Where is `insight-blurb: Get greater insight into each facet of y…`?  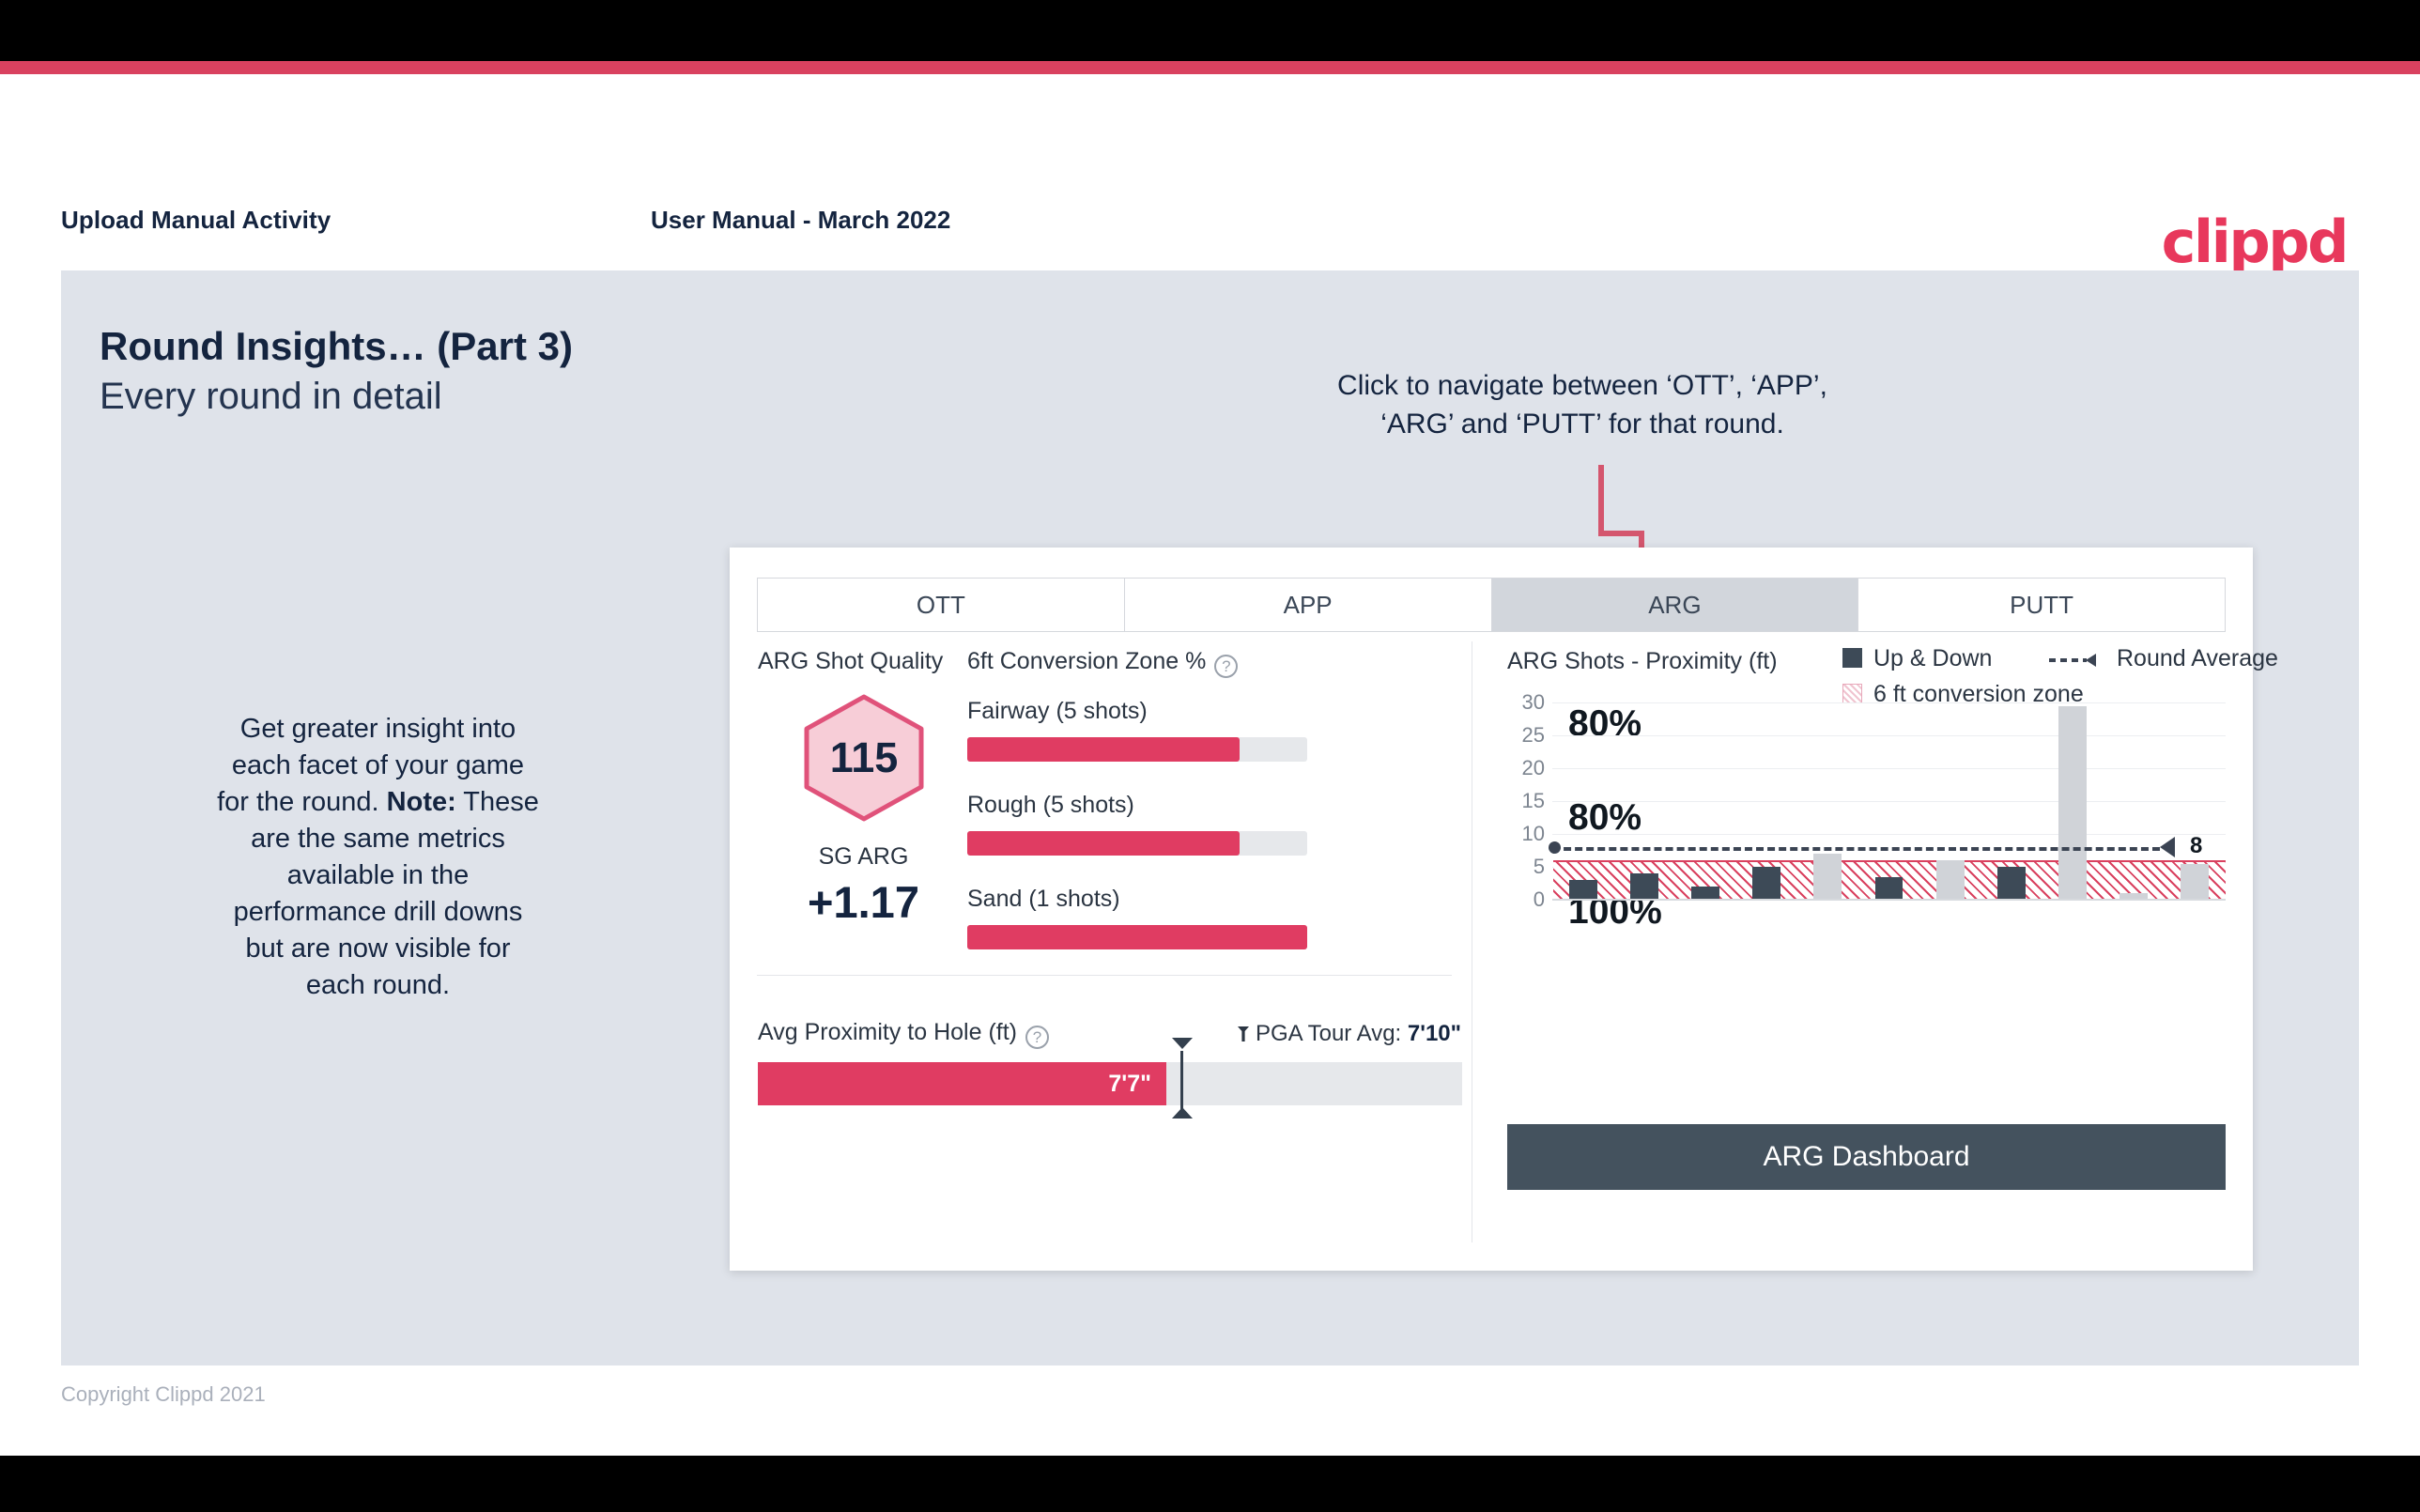
insight-blurb: Get greater insight into each facet of y… is located at coordinates (378, 858).